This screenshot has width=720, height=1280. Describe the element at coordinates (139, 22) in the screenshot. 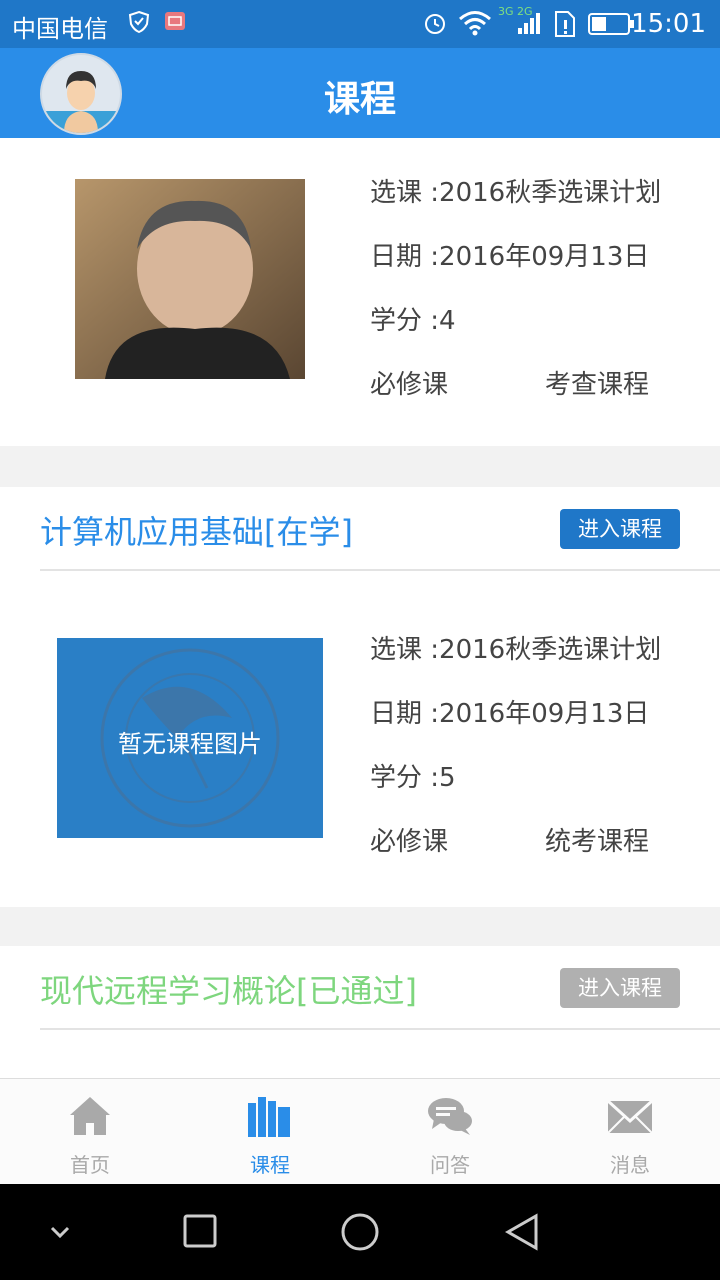

I see `shield-icon` at that location.